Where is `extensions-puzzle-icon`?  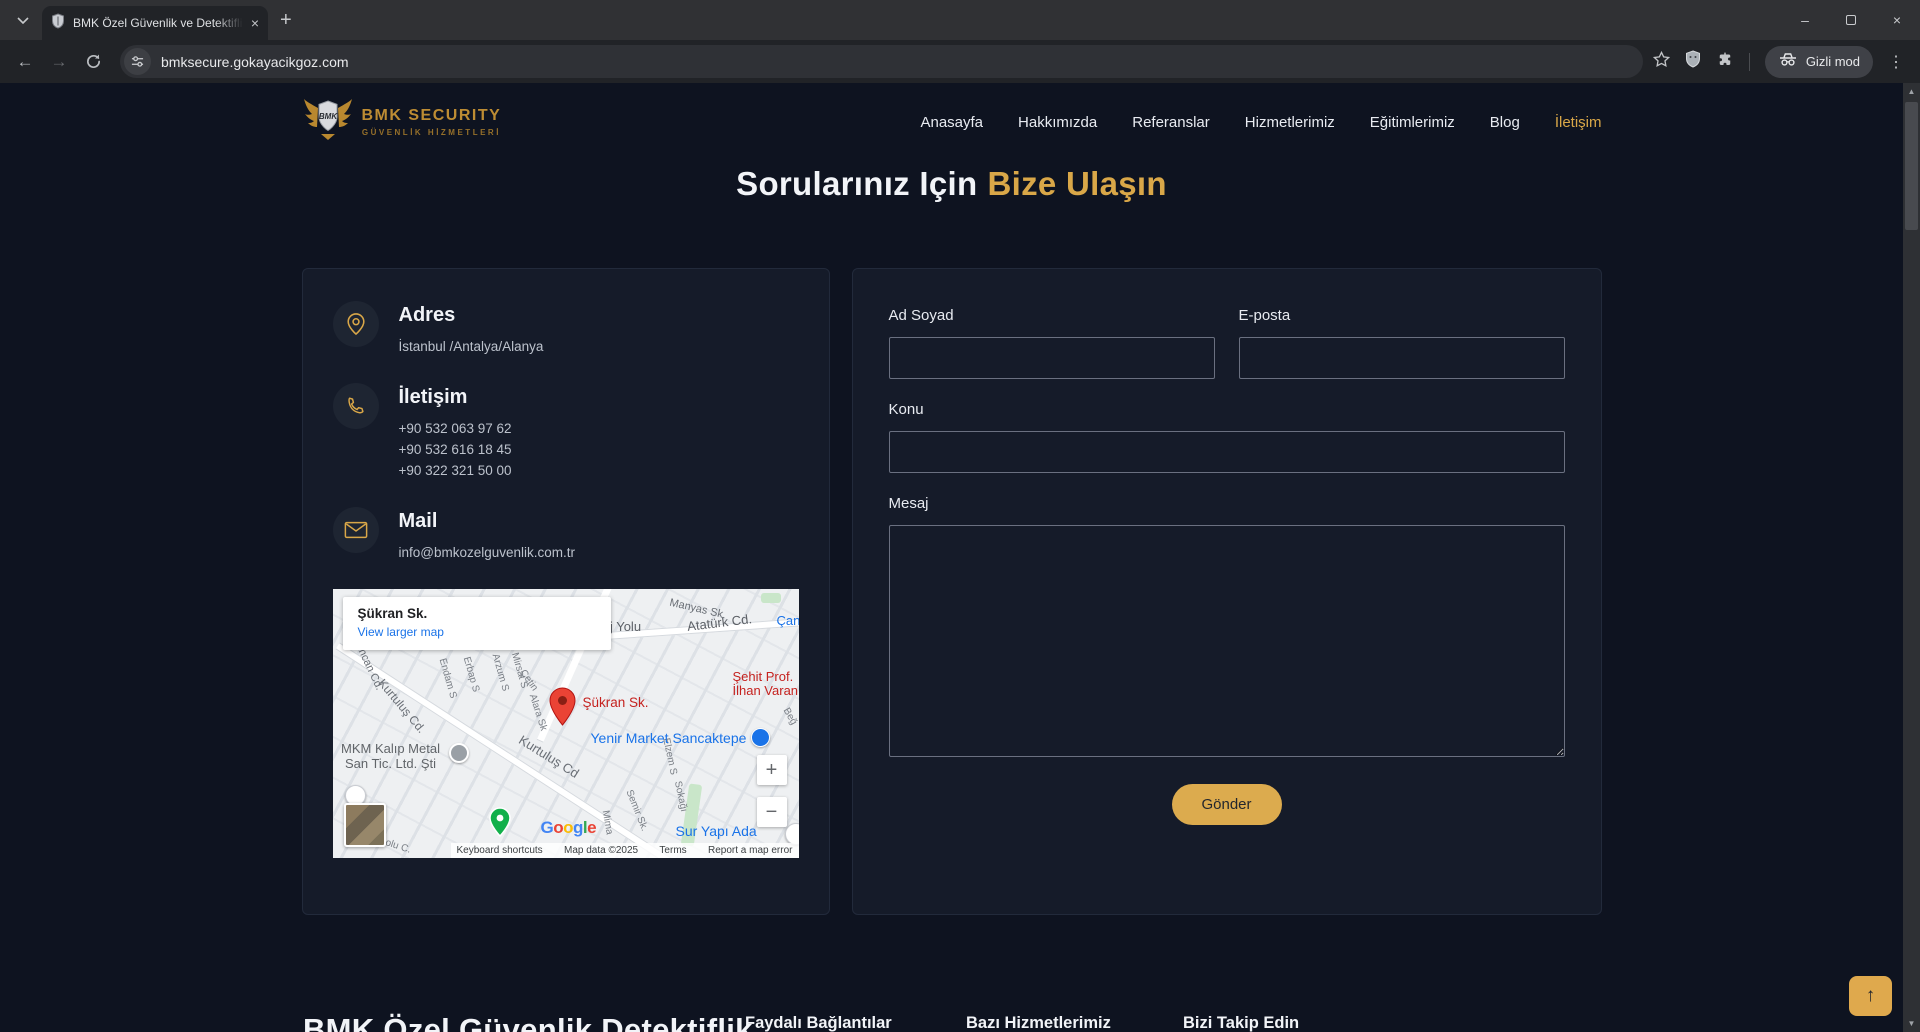
extensions-puzzle-icon is located at coordinates (1725, 61).